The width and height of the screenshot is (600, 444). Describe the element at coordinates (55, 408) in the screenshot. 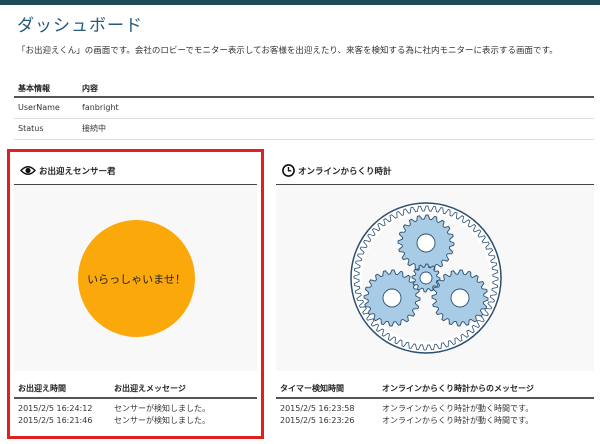

I see `log-time: 2015/2/5 16:24:12` at that location.